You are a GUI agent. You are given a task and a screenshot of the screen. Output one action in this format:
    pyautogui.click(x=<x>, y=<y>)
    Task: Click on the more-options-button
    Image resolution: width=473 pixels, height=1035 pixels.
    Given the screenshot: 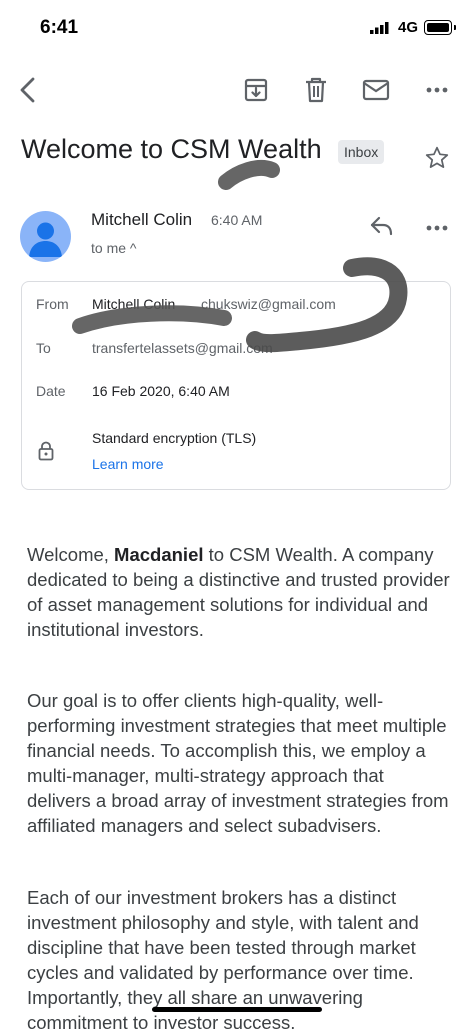 What is the action you would take?
    pyautogui.click(x=437, y=90)
    